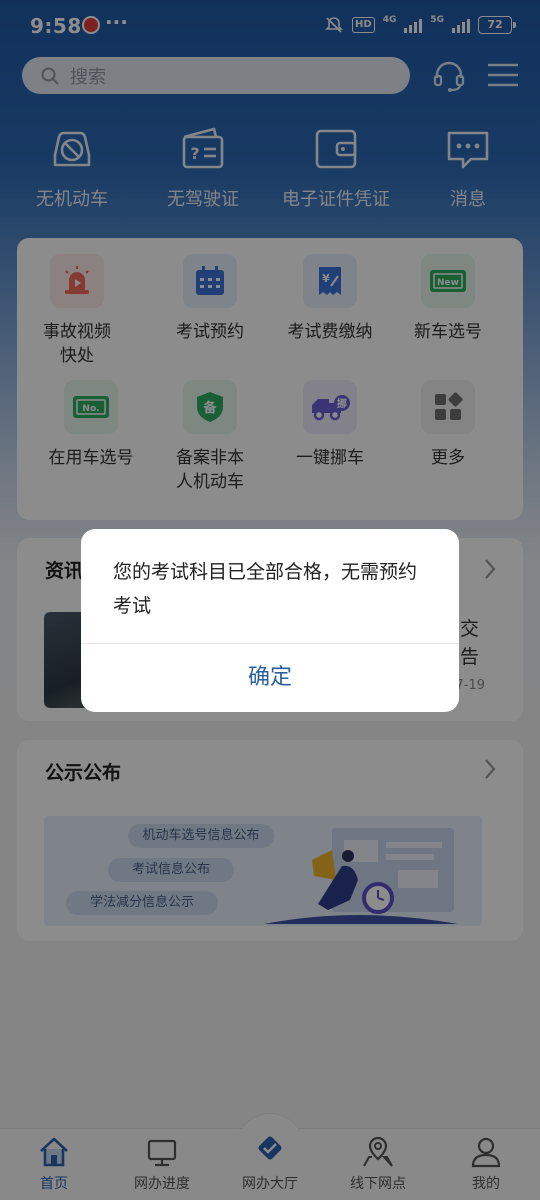 This screenshot has width=540, height=1200. I want to click on dialog-message: 您的考试科目已全部合格，无需预约考试, so click(265, 589).